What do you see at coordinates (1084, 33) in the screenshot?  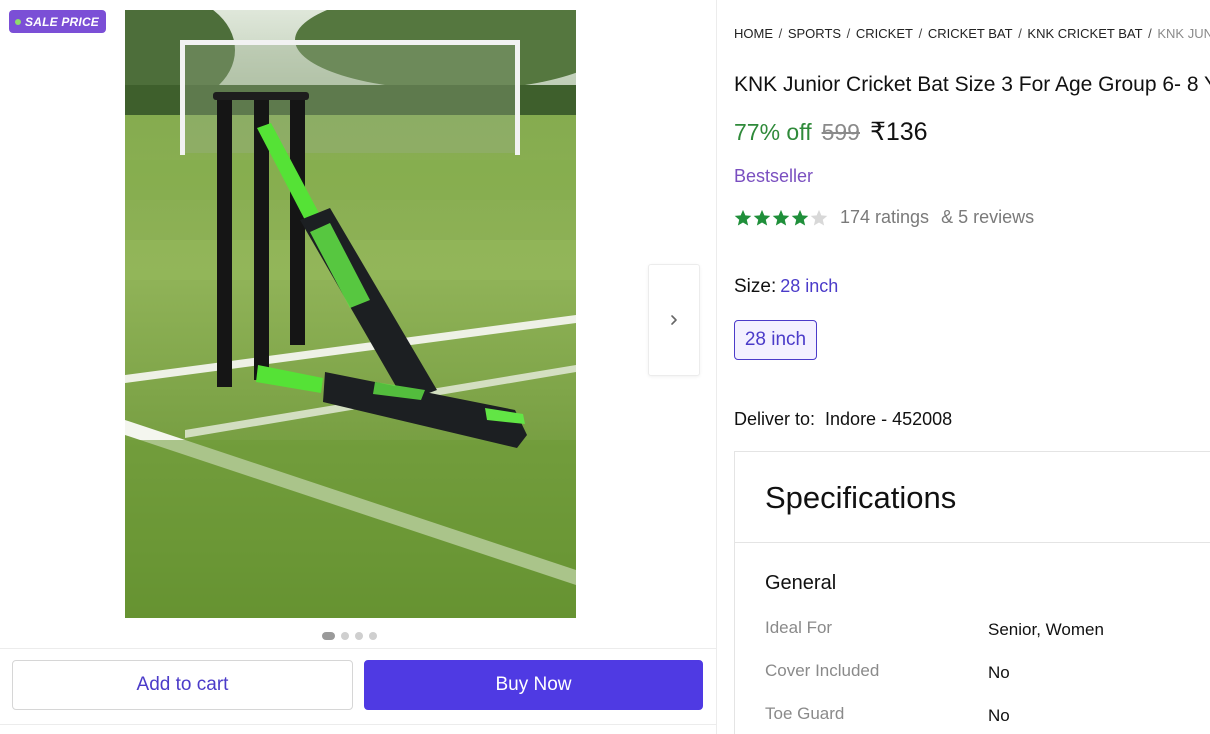 I see `breadcrumb-knk-cricket-bat: KNK CRICKET BAT` at bounding box center [1084, 33].